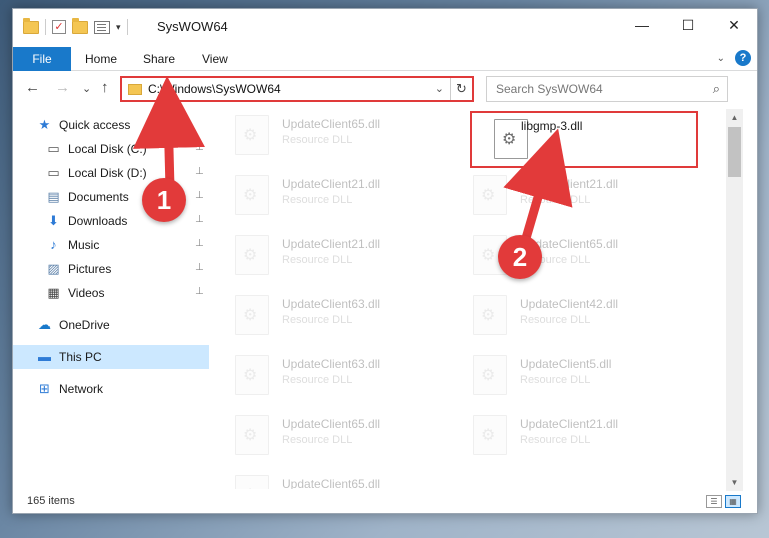  What do you see at coordinates (566, 364) in the screenshot?
I see `file-name: UpdateClient5.dll` at bounding box center [566, 364].